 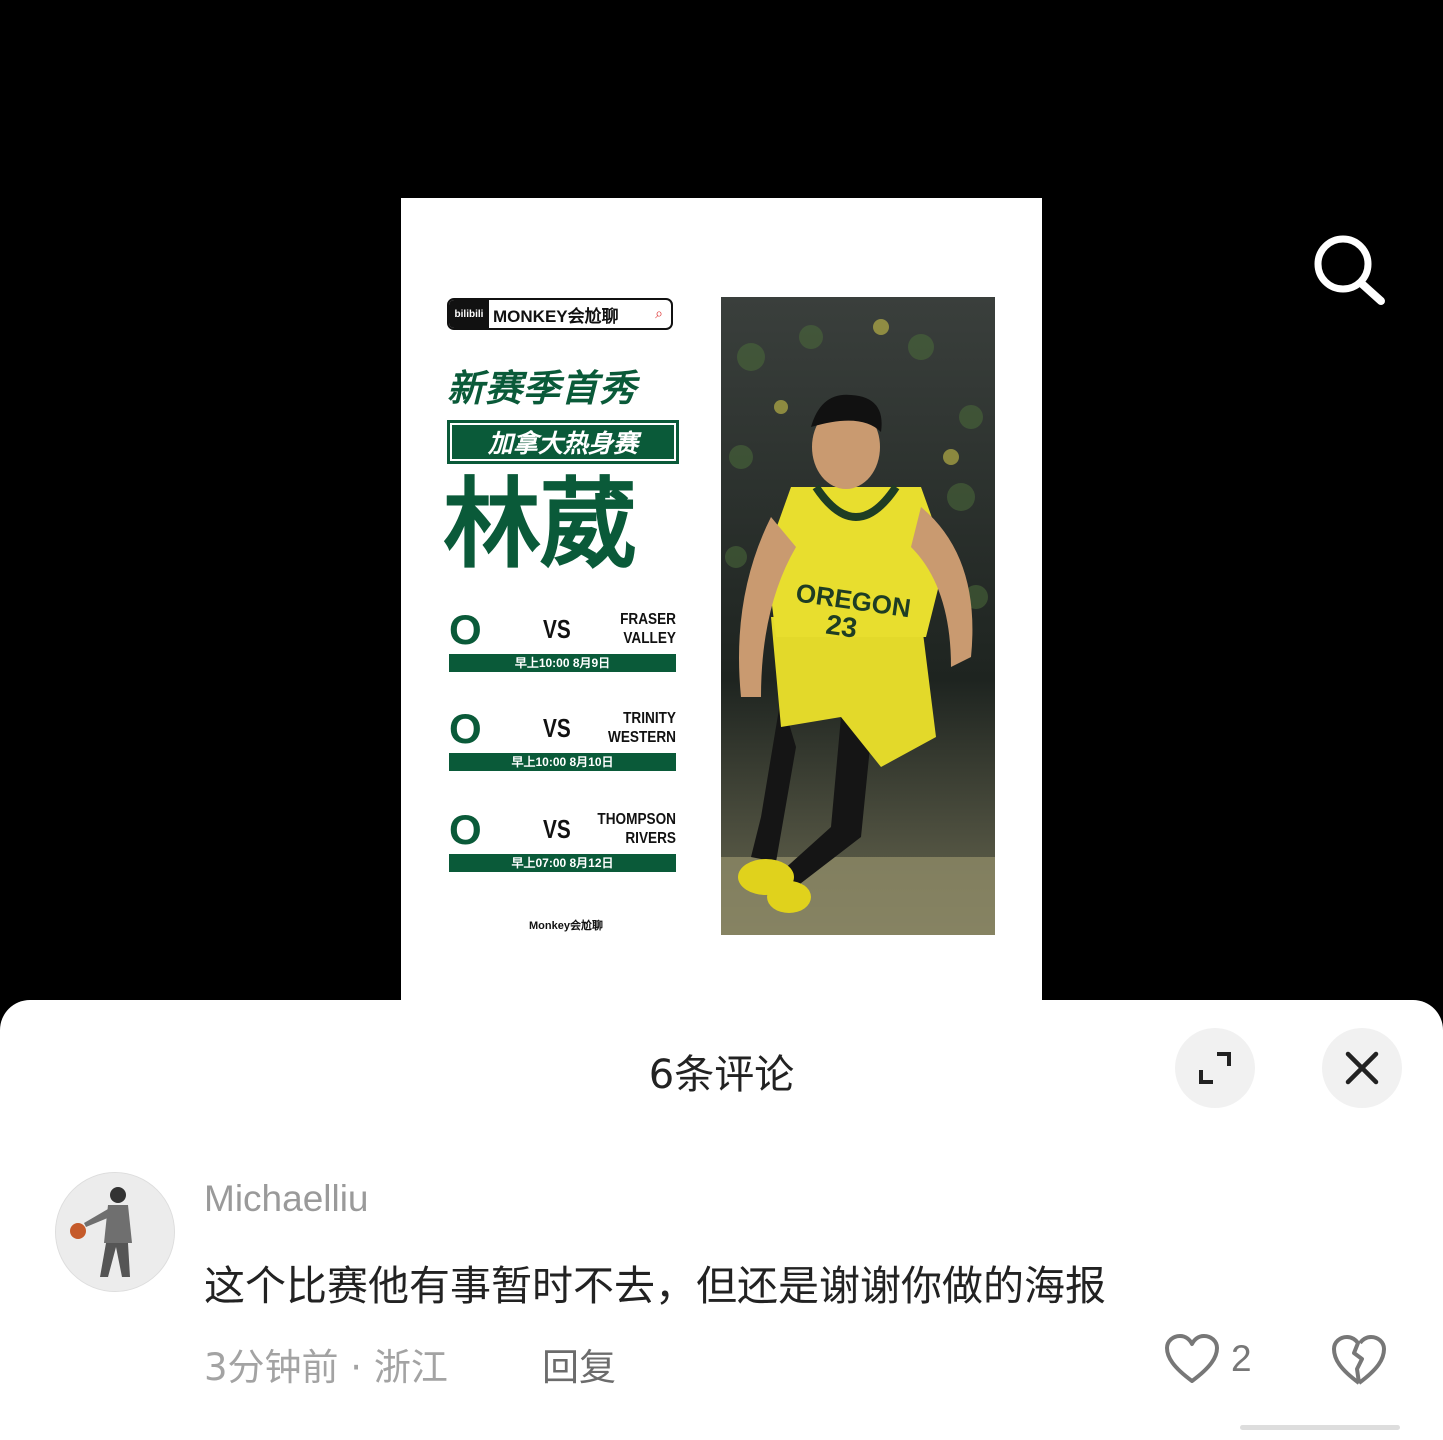 I want to click on comment-username: Michaelliu, so click(x=286, y=1199).